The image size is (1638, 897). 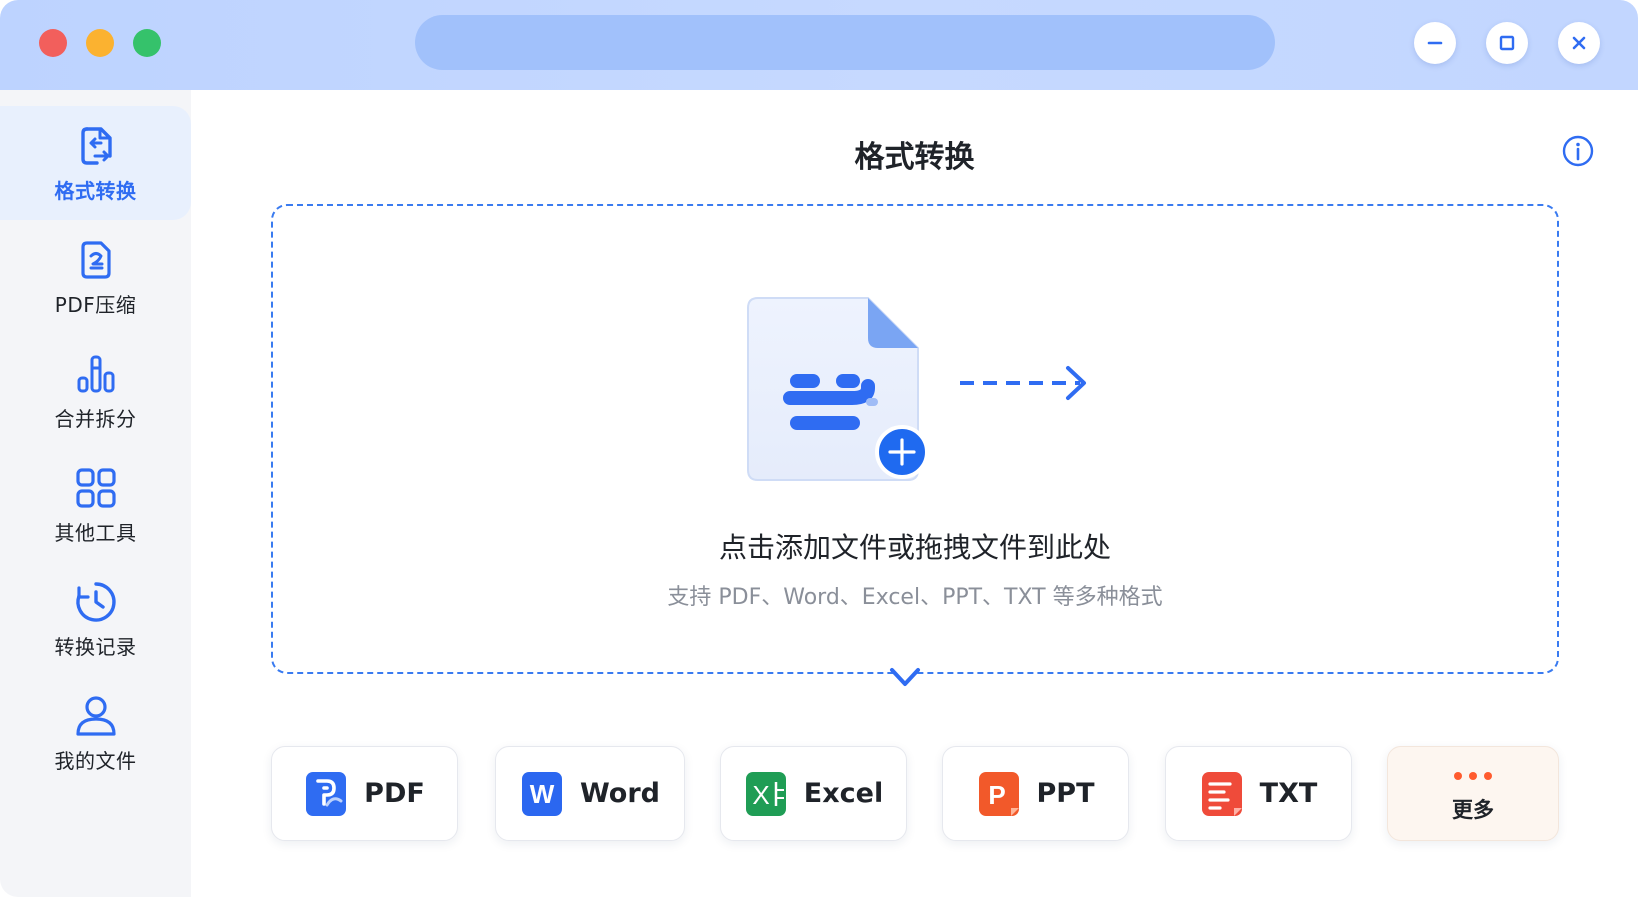 I want to click on excel-icon-letter: X, so click(x=760, y=795).